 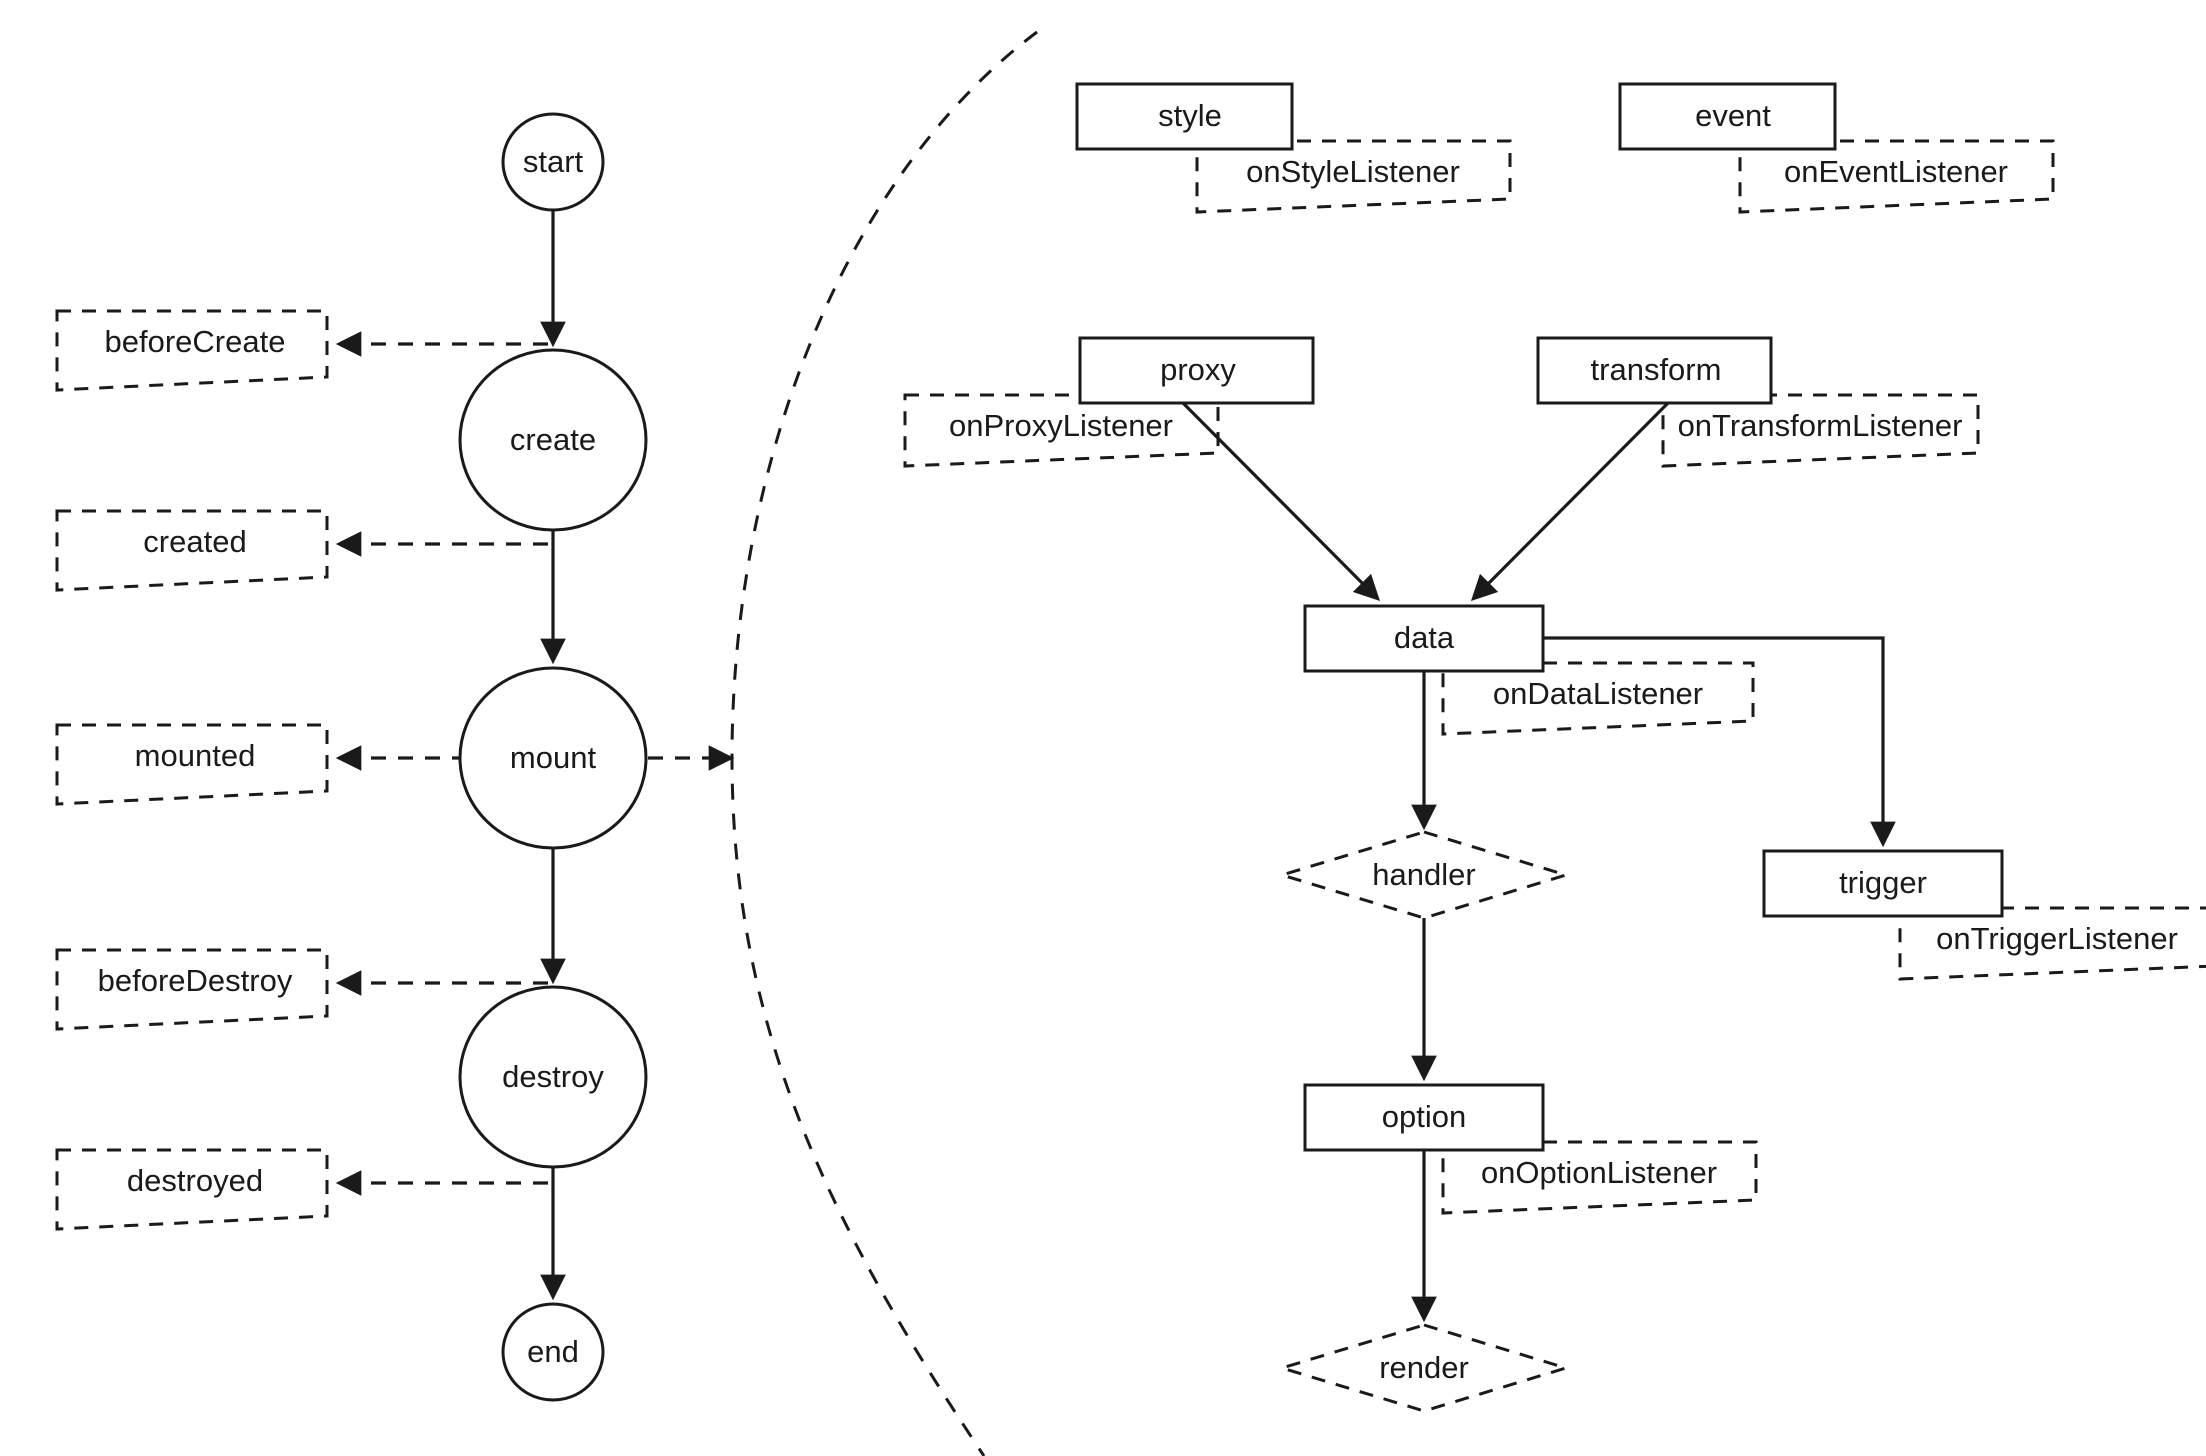 I want to click on render-label: render, so click(x=1424, y=1367).